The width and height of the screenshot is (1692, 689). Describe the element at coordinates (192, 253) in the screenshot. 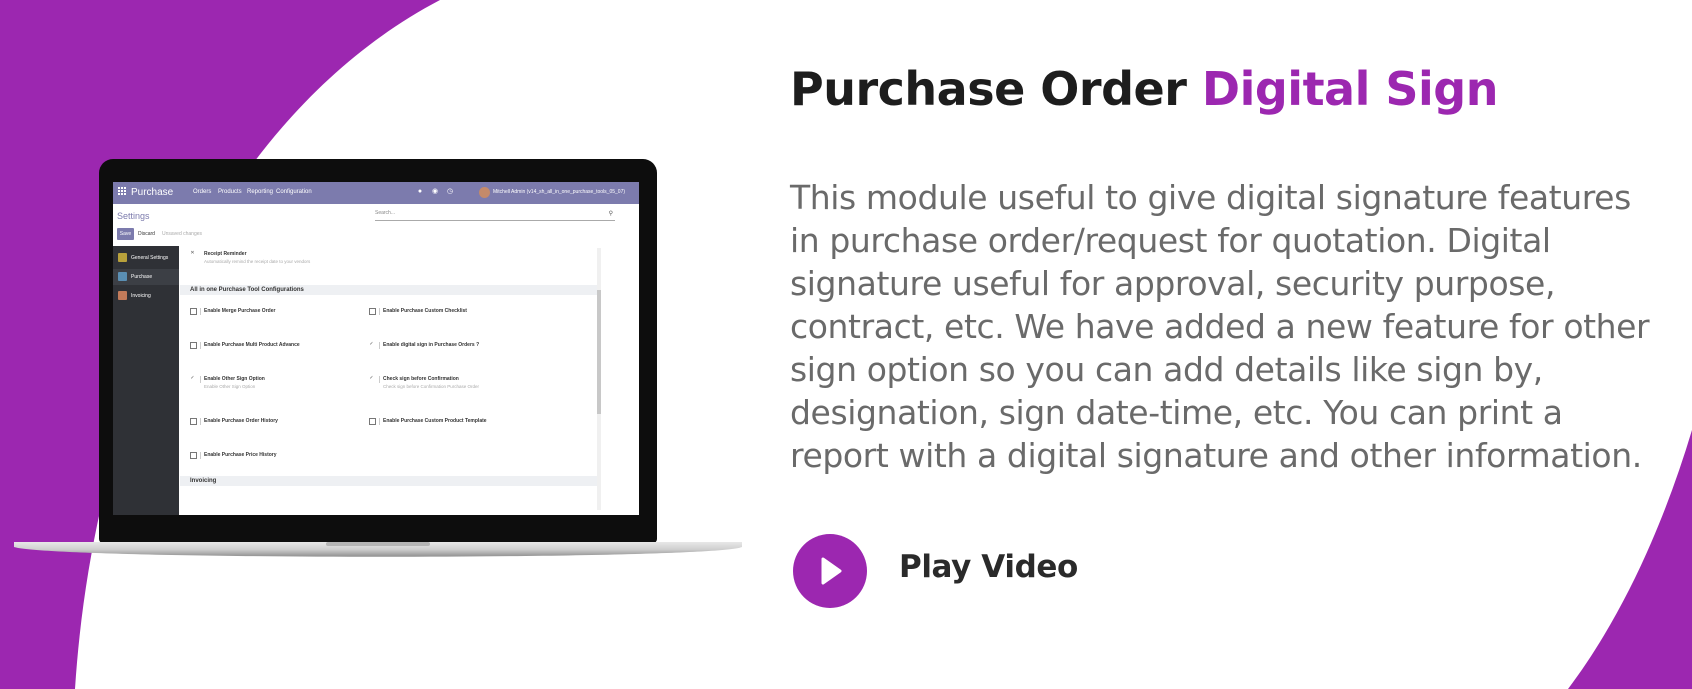

I see `checkbox: ✕` at that location.